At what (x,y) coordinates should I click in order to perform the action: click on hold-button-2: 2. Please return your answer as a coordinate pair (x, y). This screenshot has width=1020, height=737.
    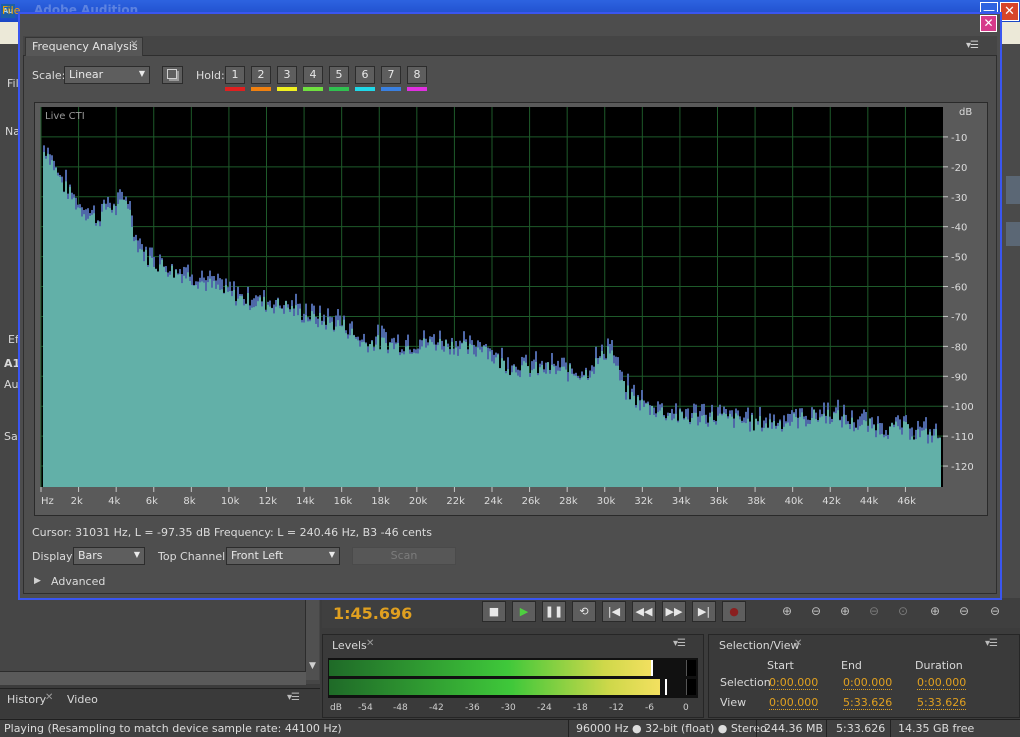
    Looking at the image, I should click on (261, 75).